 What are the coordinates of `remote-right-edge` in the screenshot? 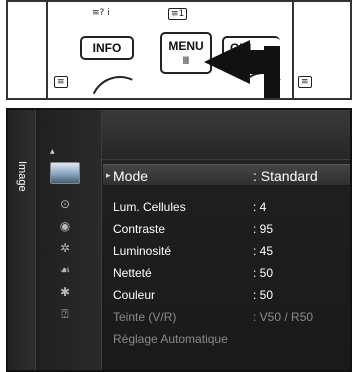 It's located at (293, 50).